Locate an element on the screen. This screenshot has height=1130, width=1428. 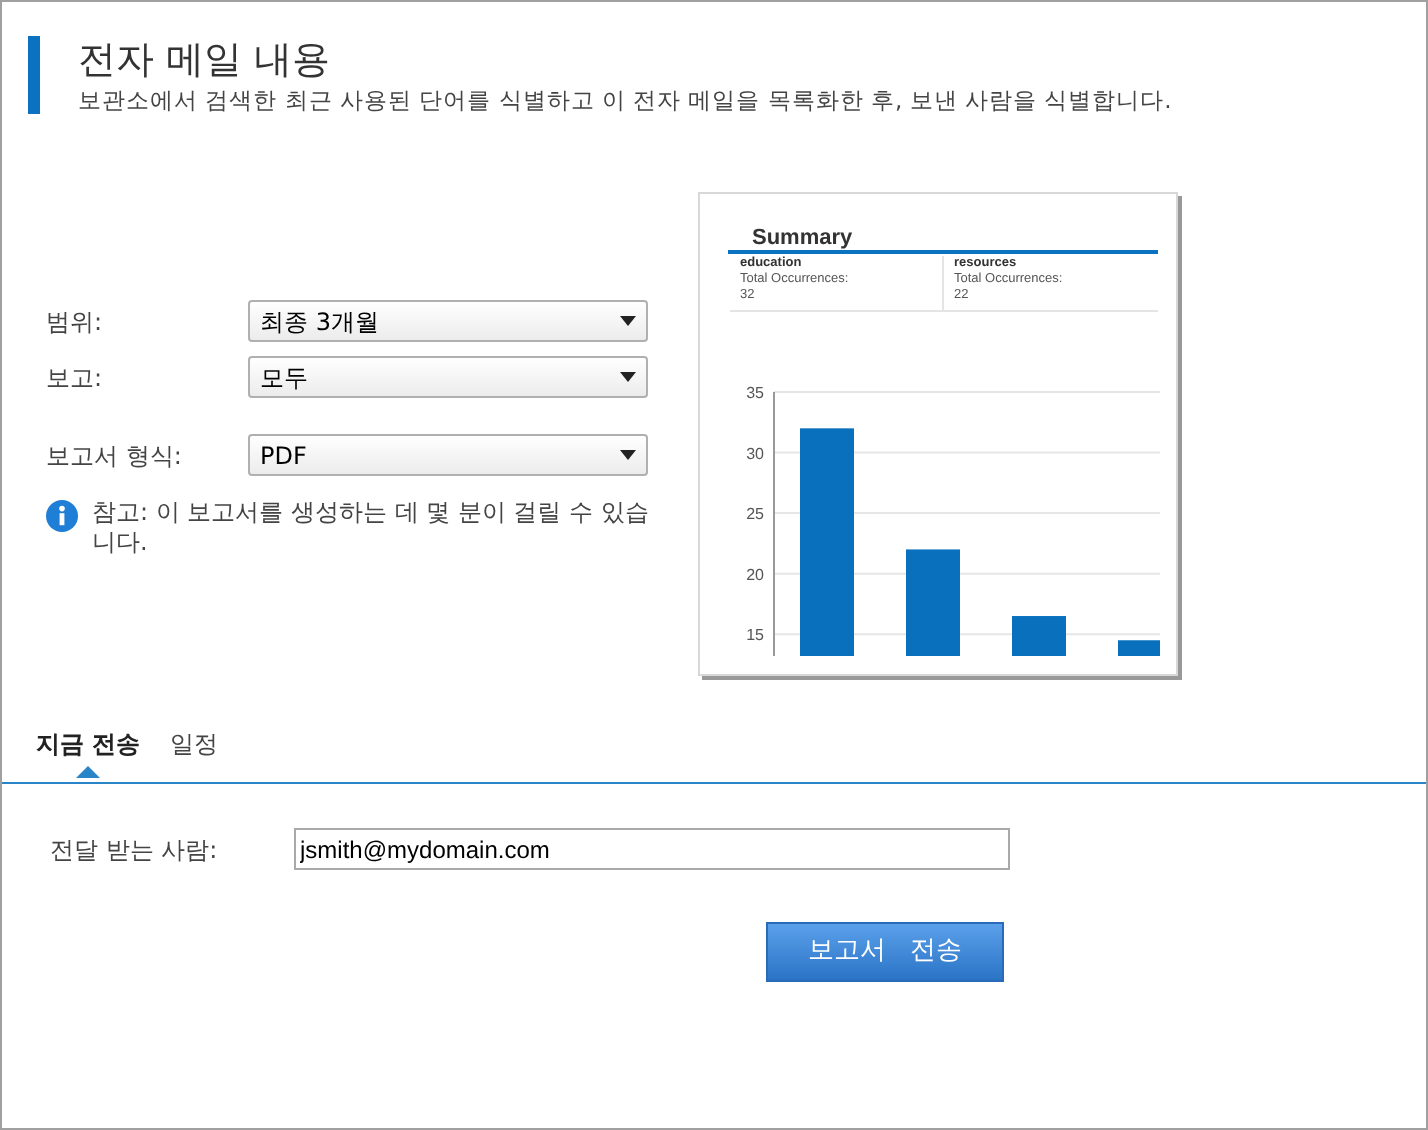
note-text: 참고: 이 보고서를 생성하는 데 몇 분이 걸릴 수 있습니다. is located at coordinates (371, 528).